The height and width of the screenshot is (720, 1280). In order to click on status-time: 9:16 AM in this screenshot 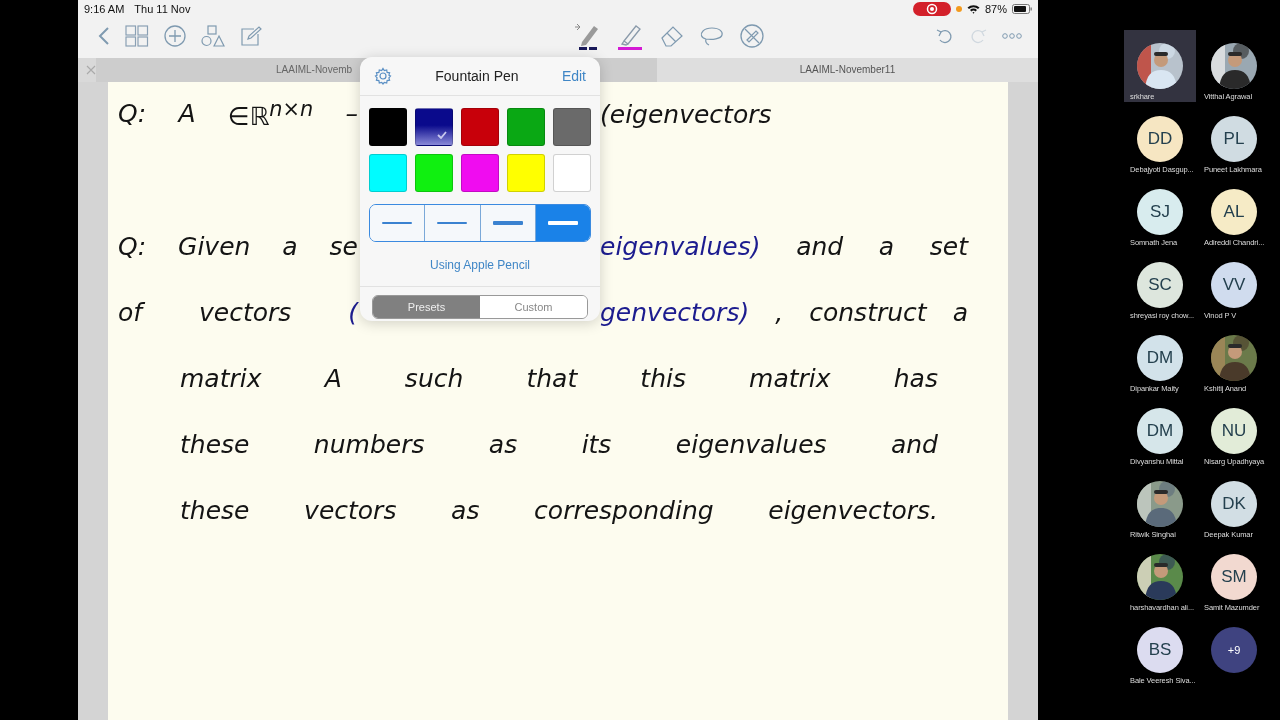, I will do `click(104, 9)`.